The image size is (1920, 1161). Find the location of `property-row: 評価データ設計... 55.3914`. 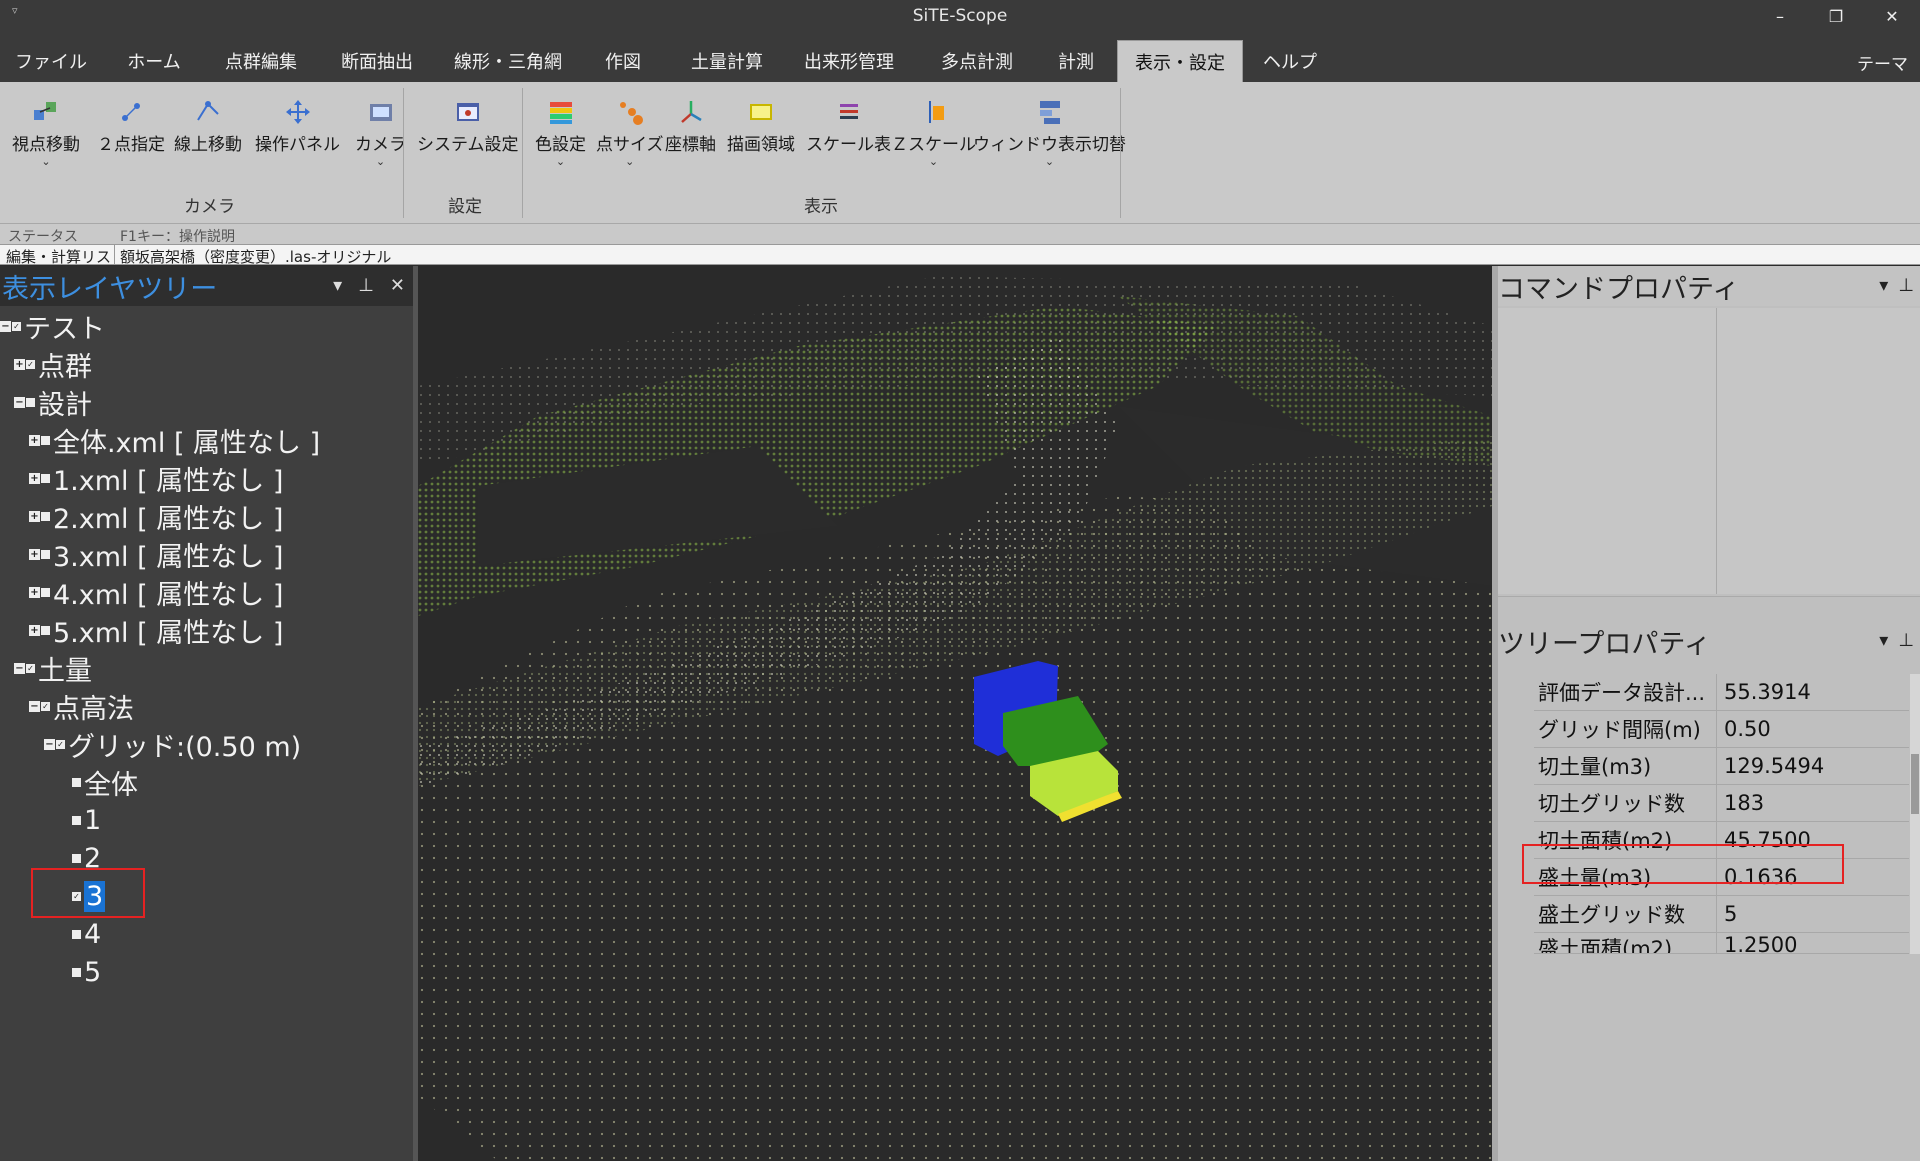

property-row: 評価データ設計... 55.3914 is located at coordinates (1721, 692).